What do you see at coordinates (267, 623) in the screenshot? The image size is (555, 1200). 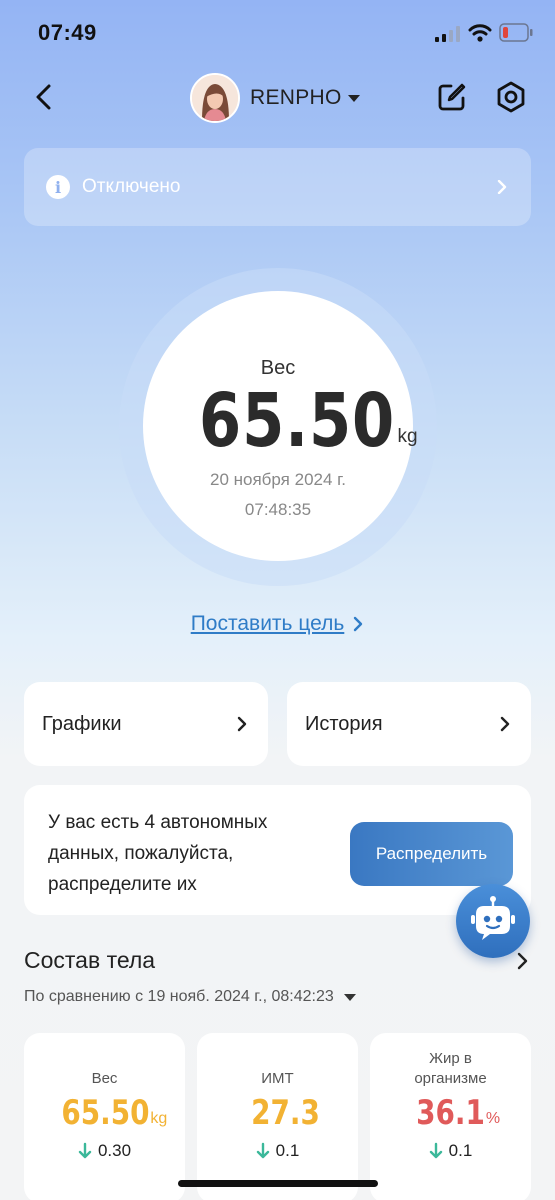 I see `set-goal-label: Поставить цель` at bounding box center [267, 623].